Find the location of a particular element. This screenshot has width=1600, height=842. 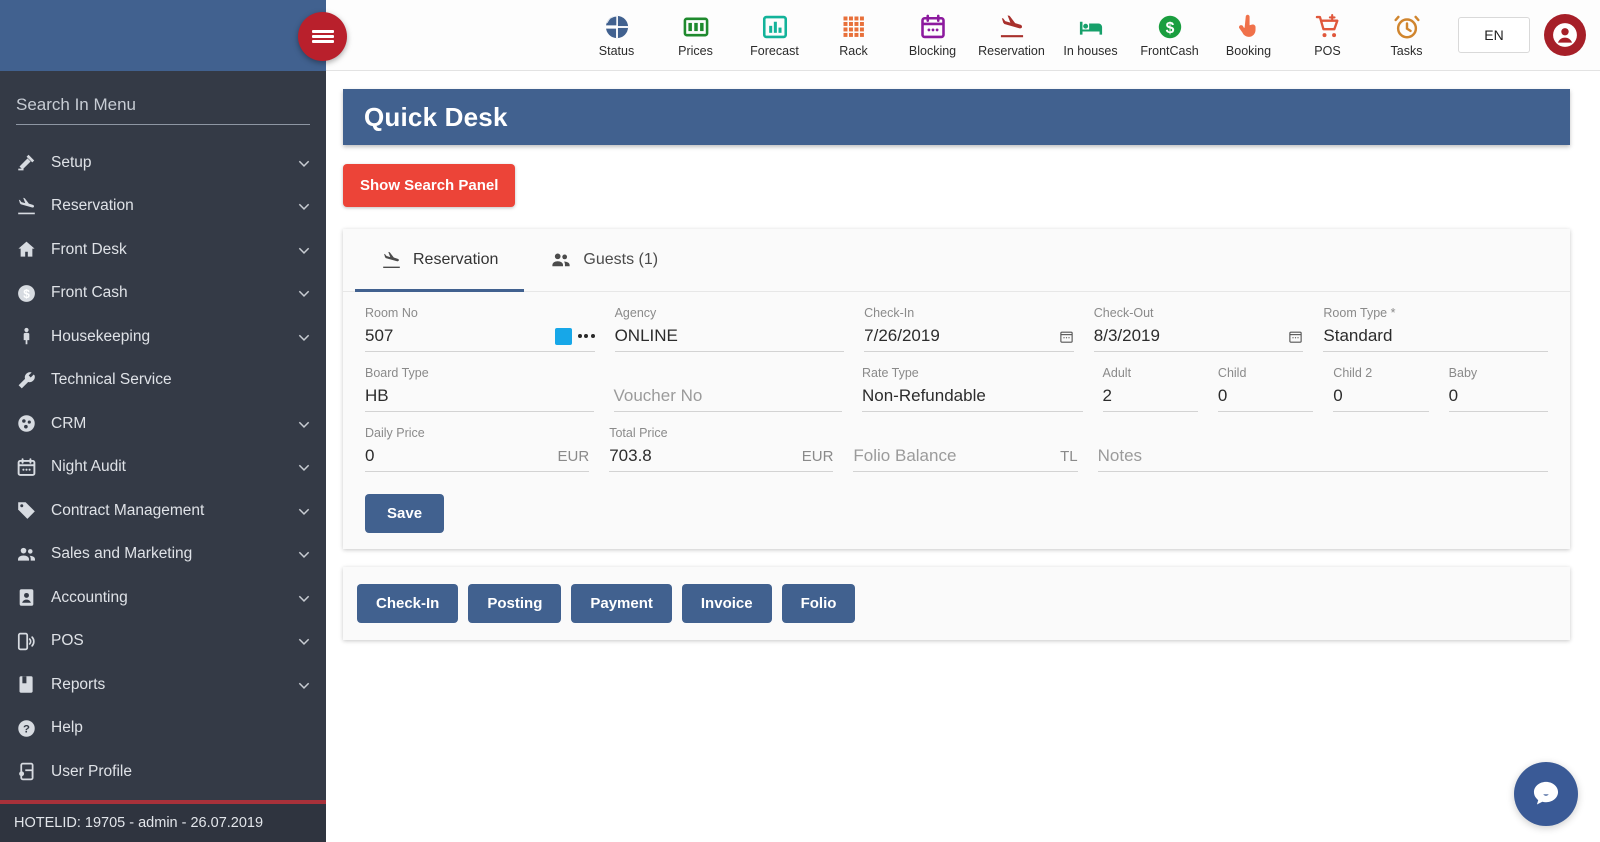

tools-icon is located at coordinates (29, 163).